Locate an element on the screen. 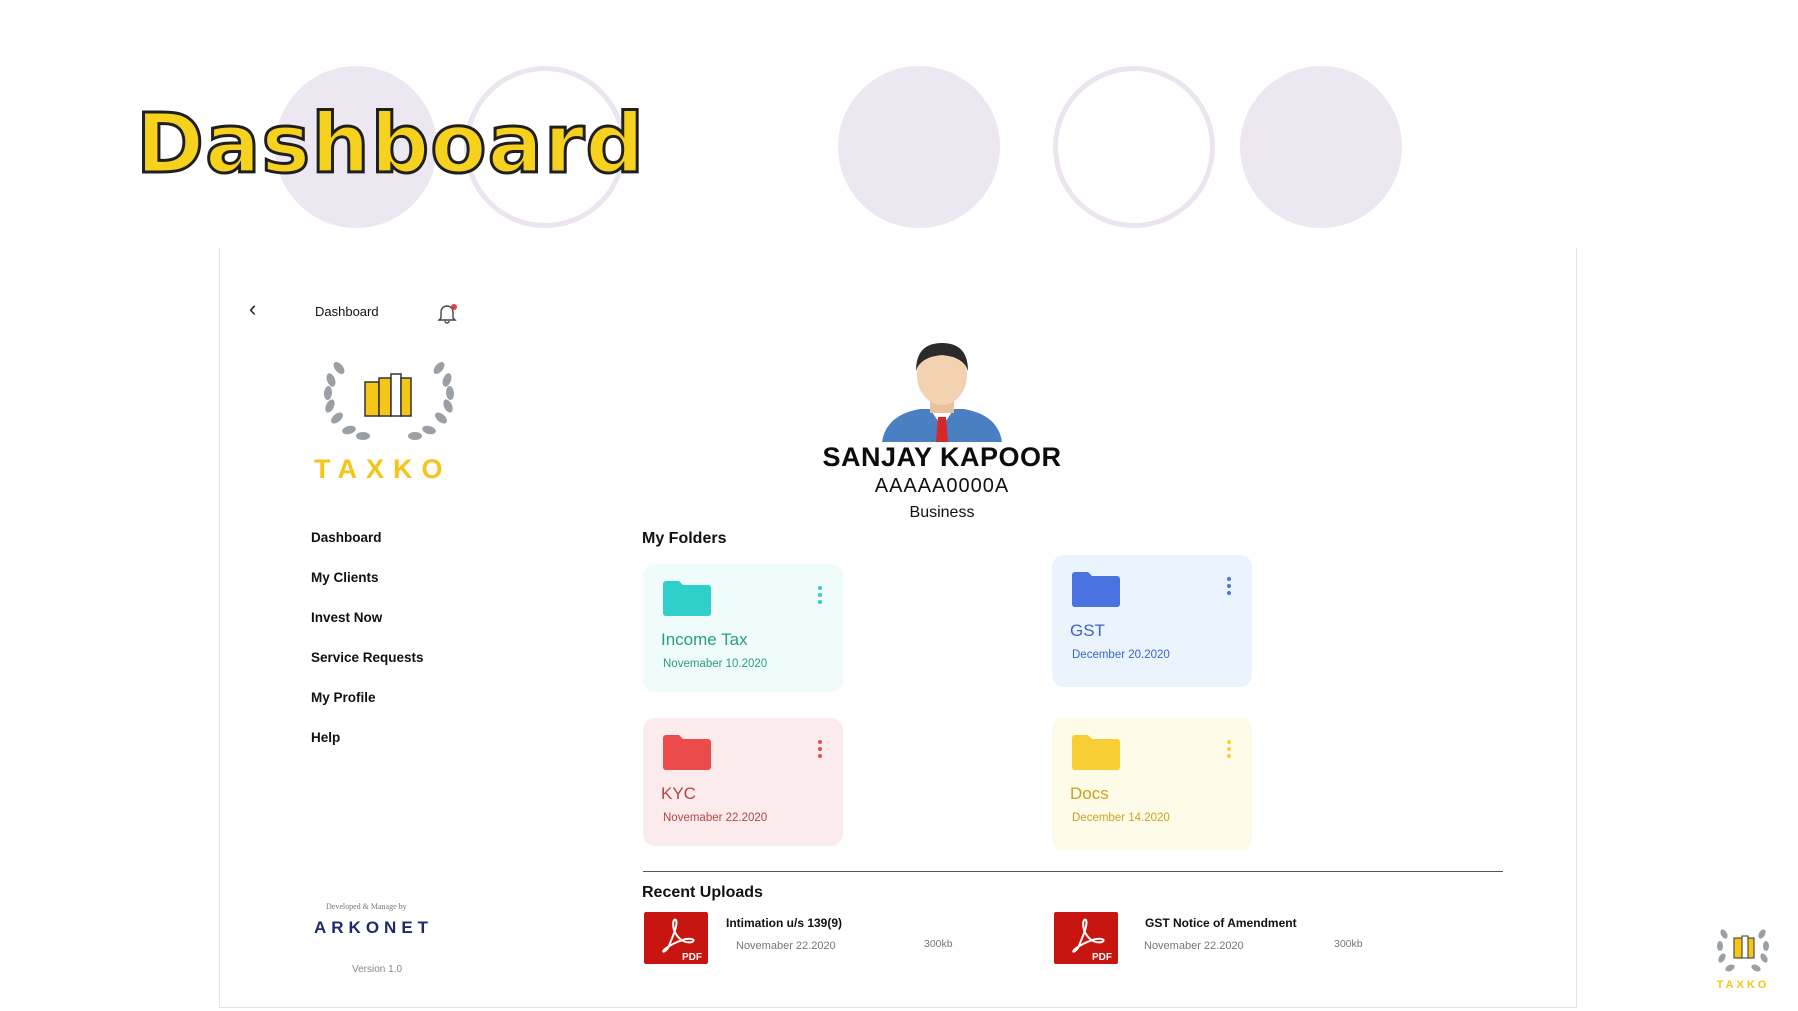  profile-name: SANJAY KAPOOR is located at coordinates (942, 457).